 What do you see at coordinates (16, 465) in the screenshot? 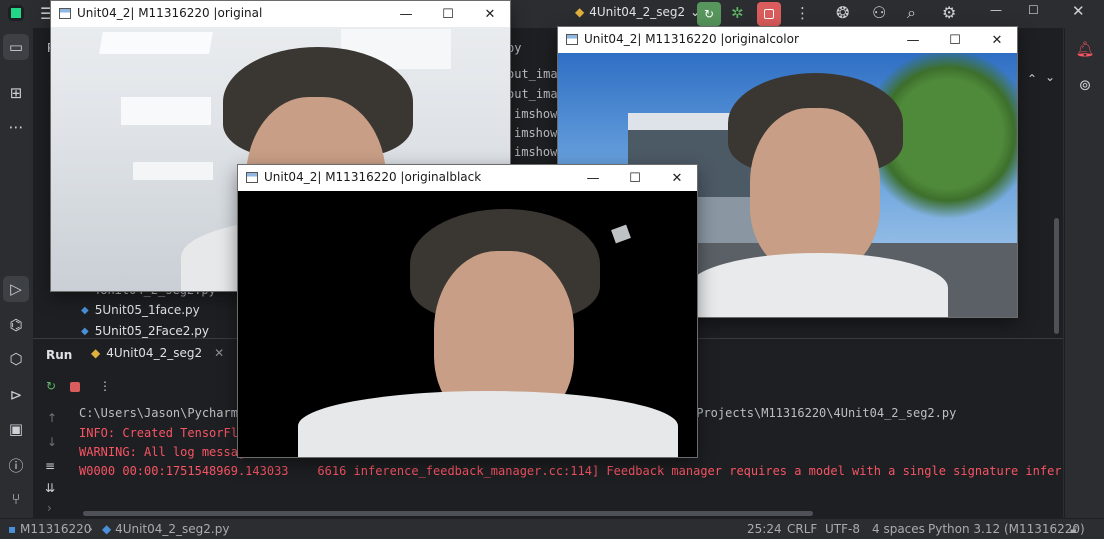
I see `problems-icon: ⓘ` at bounding box center [16, 465].